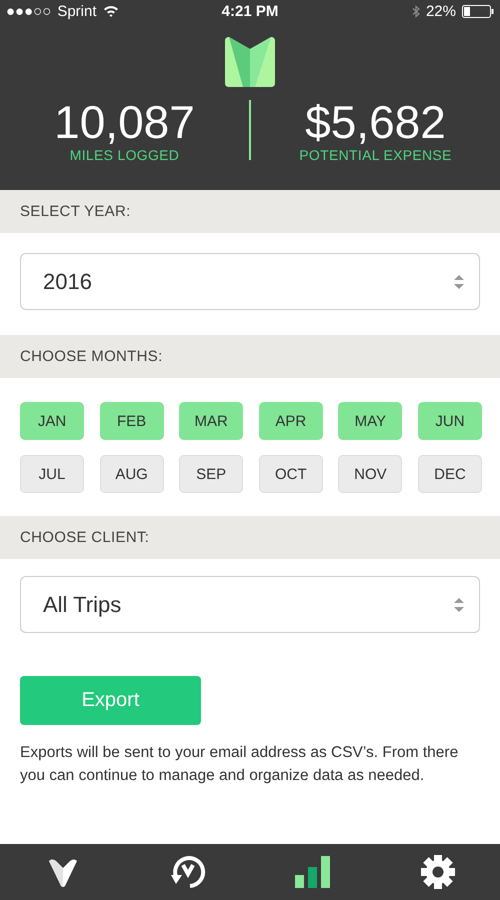  What do you see at coordinates (211, 421) in the screenshot?
I see `month-button: MAR` at bounding box center [211, 421].